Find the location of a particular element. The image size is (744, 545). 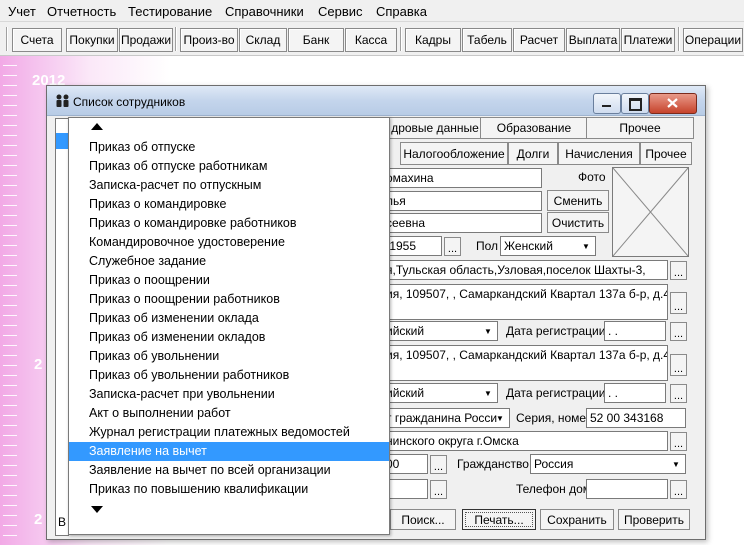

phone-home-field is located at coordinates (627, 489).